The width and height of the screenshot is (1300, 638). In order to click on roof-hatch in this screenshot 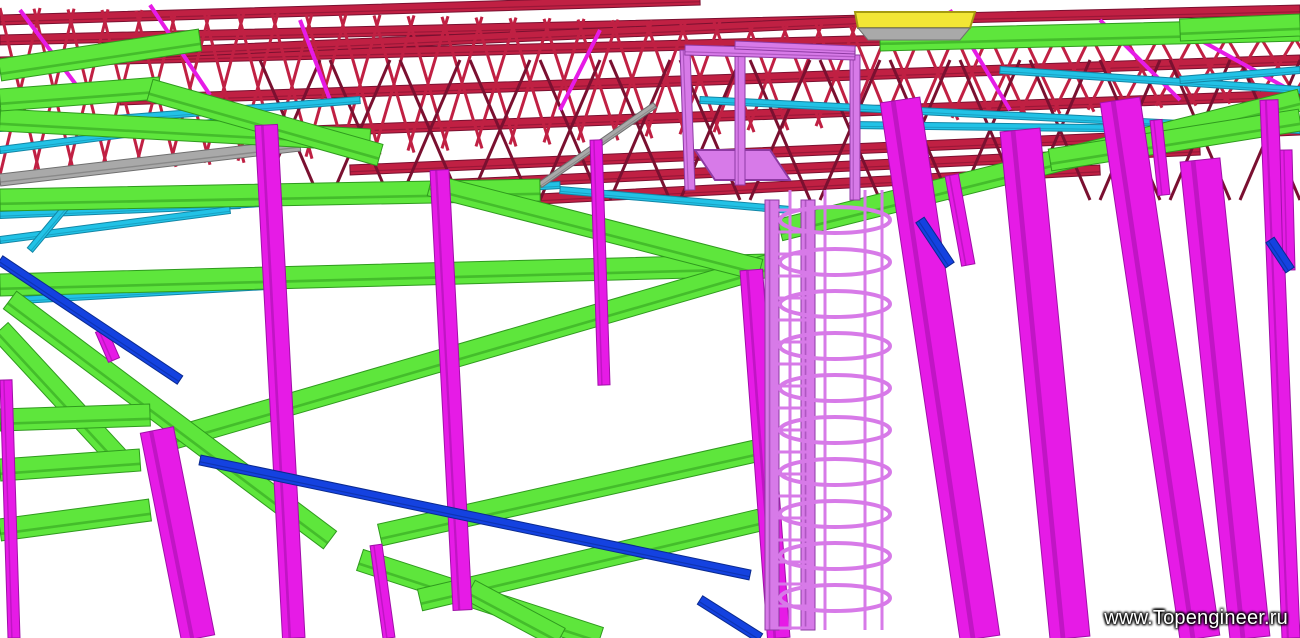, I will do `click(915, 20)`.